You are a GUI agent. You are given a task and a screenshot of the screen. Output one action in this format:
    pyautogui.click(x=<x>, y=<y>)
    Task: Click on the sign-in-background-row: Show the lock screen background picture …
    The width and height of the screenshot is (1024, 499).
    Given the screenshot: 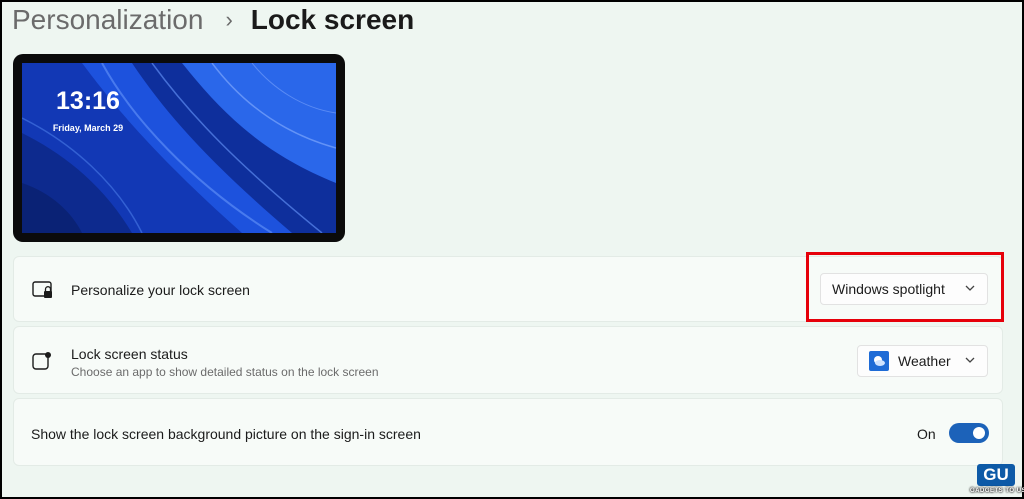 What is the action you would take?
    pyautogui.click(x=508, y=432)
    